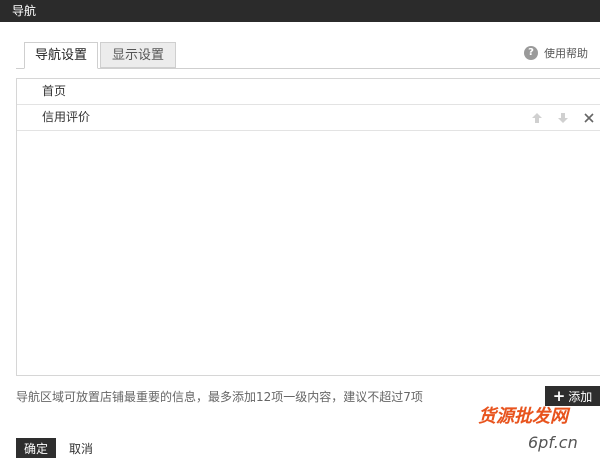 The width and height of the screenshot is (600, 460). I want to click on help-link: ? 使用帮助, so click(556, 53).